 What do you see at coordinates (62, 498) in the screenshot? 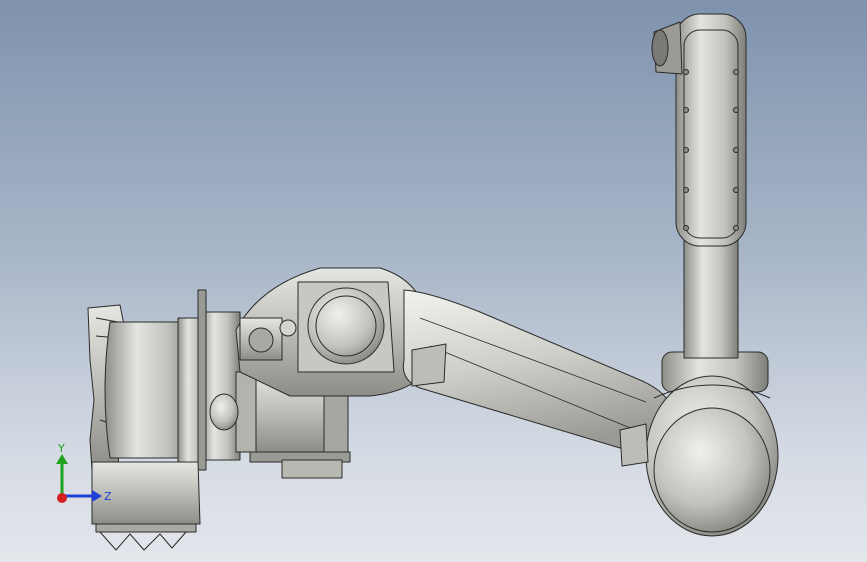
I see `x-axis-origin` at bounding box center [62, 498].